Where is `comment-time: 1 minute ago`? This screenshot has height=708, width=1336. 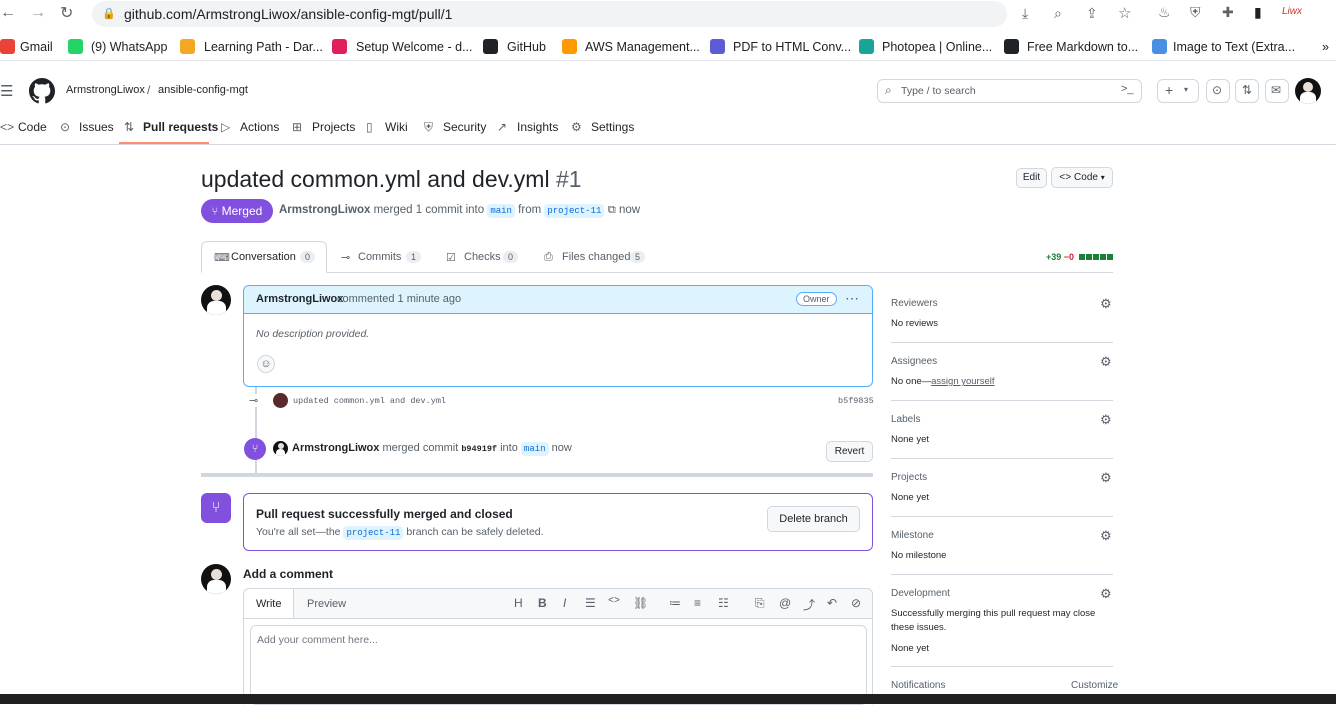
comment-time: 1 minute ago is located at coordinates (430, 299).